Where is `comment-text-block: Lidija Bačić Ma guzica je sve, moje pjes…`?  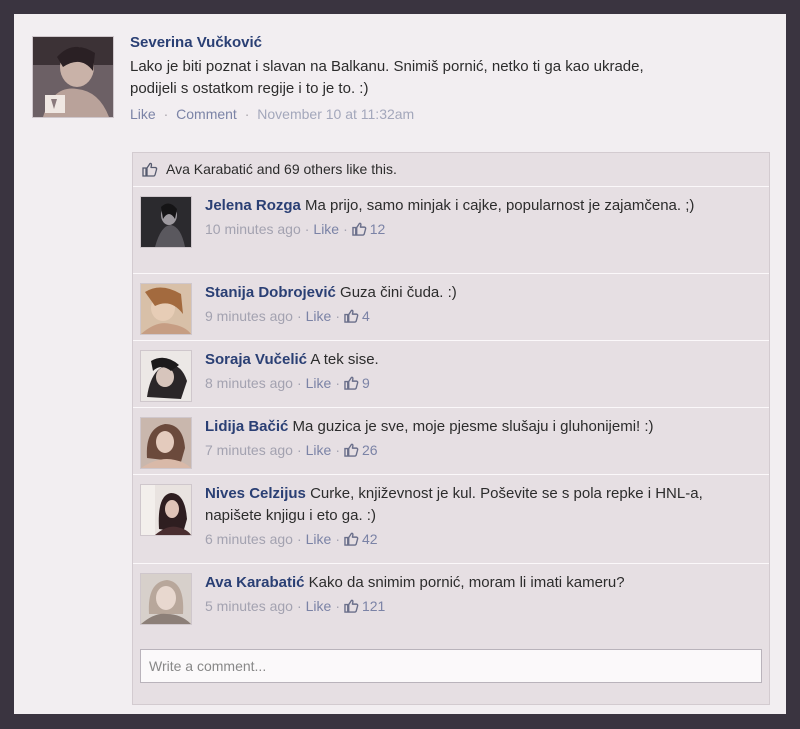
comment-text-block: Lidija Bačić Ma guzica je sve, moje pjes… is located at coordinates (480, 427).